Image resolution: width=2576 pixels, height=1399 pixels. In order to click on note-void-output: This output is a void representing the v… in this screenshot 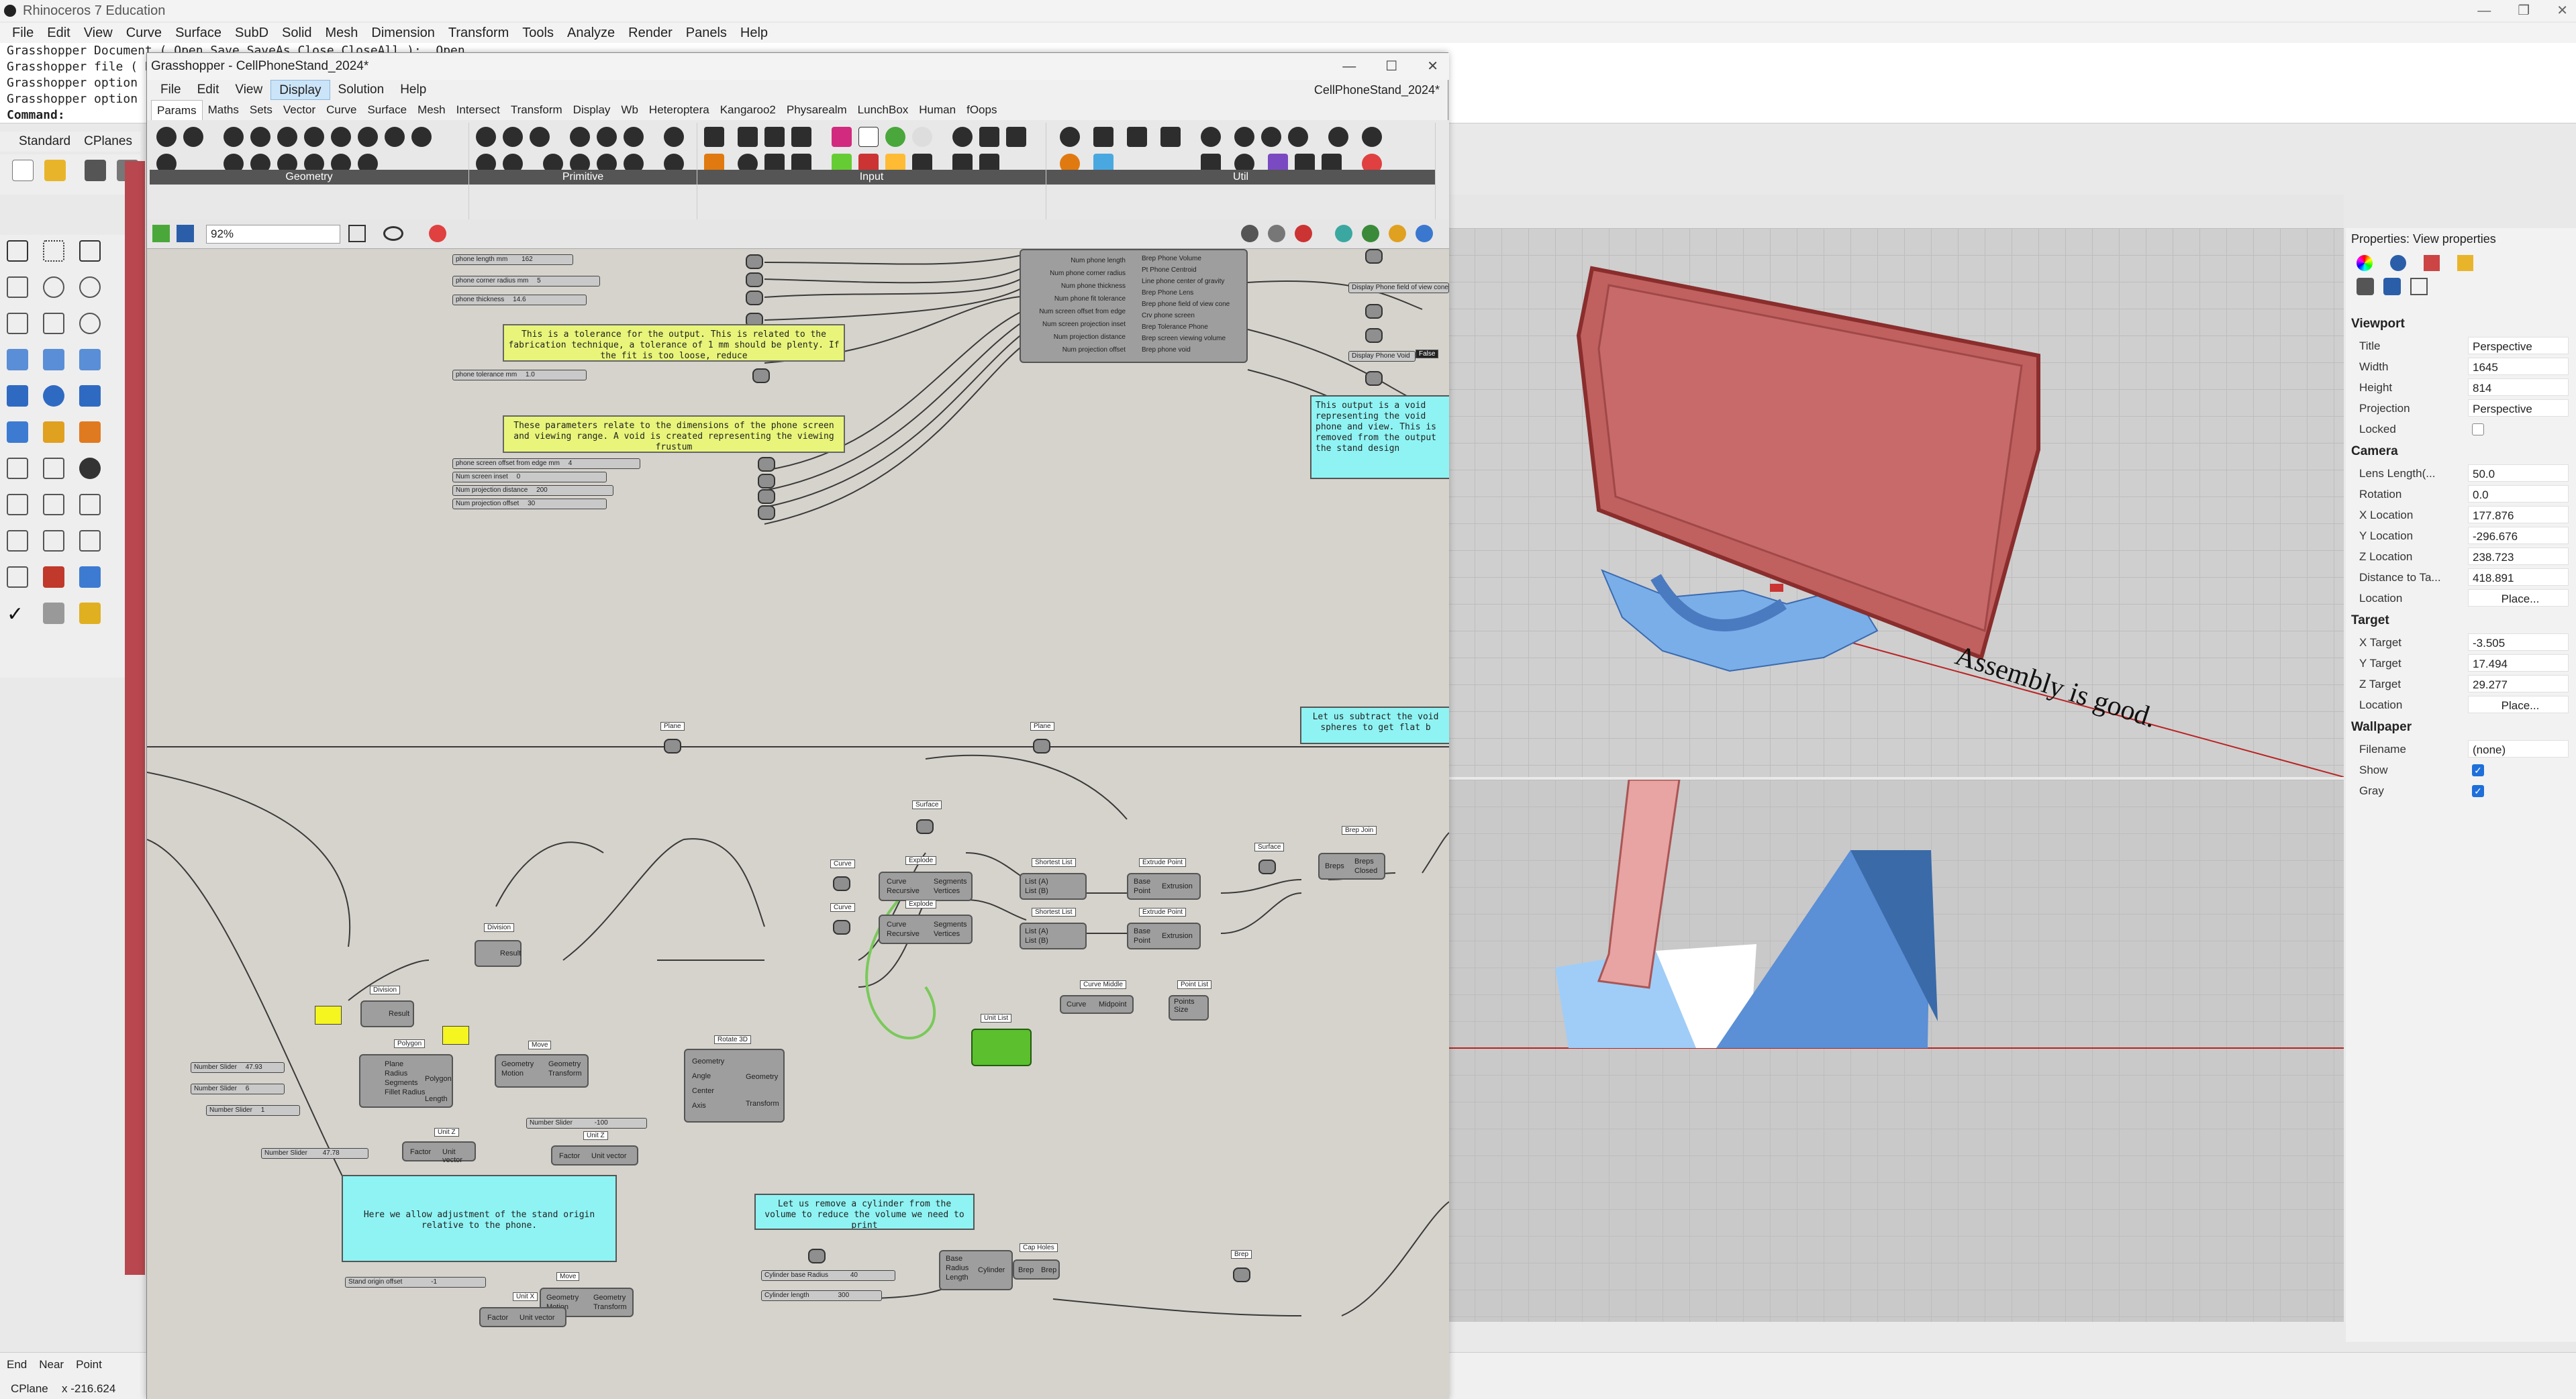, I will do `click(1379, 437)`.